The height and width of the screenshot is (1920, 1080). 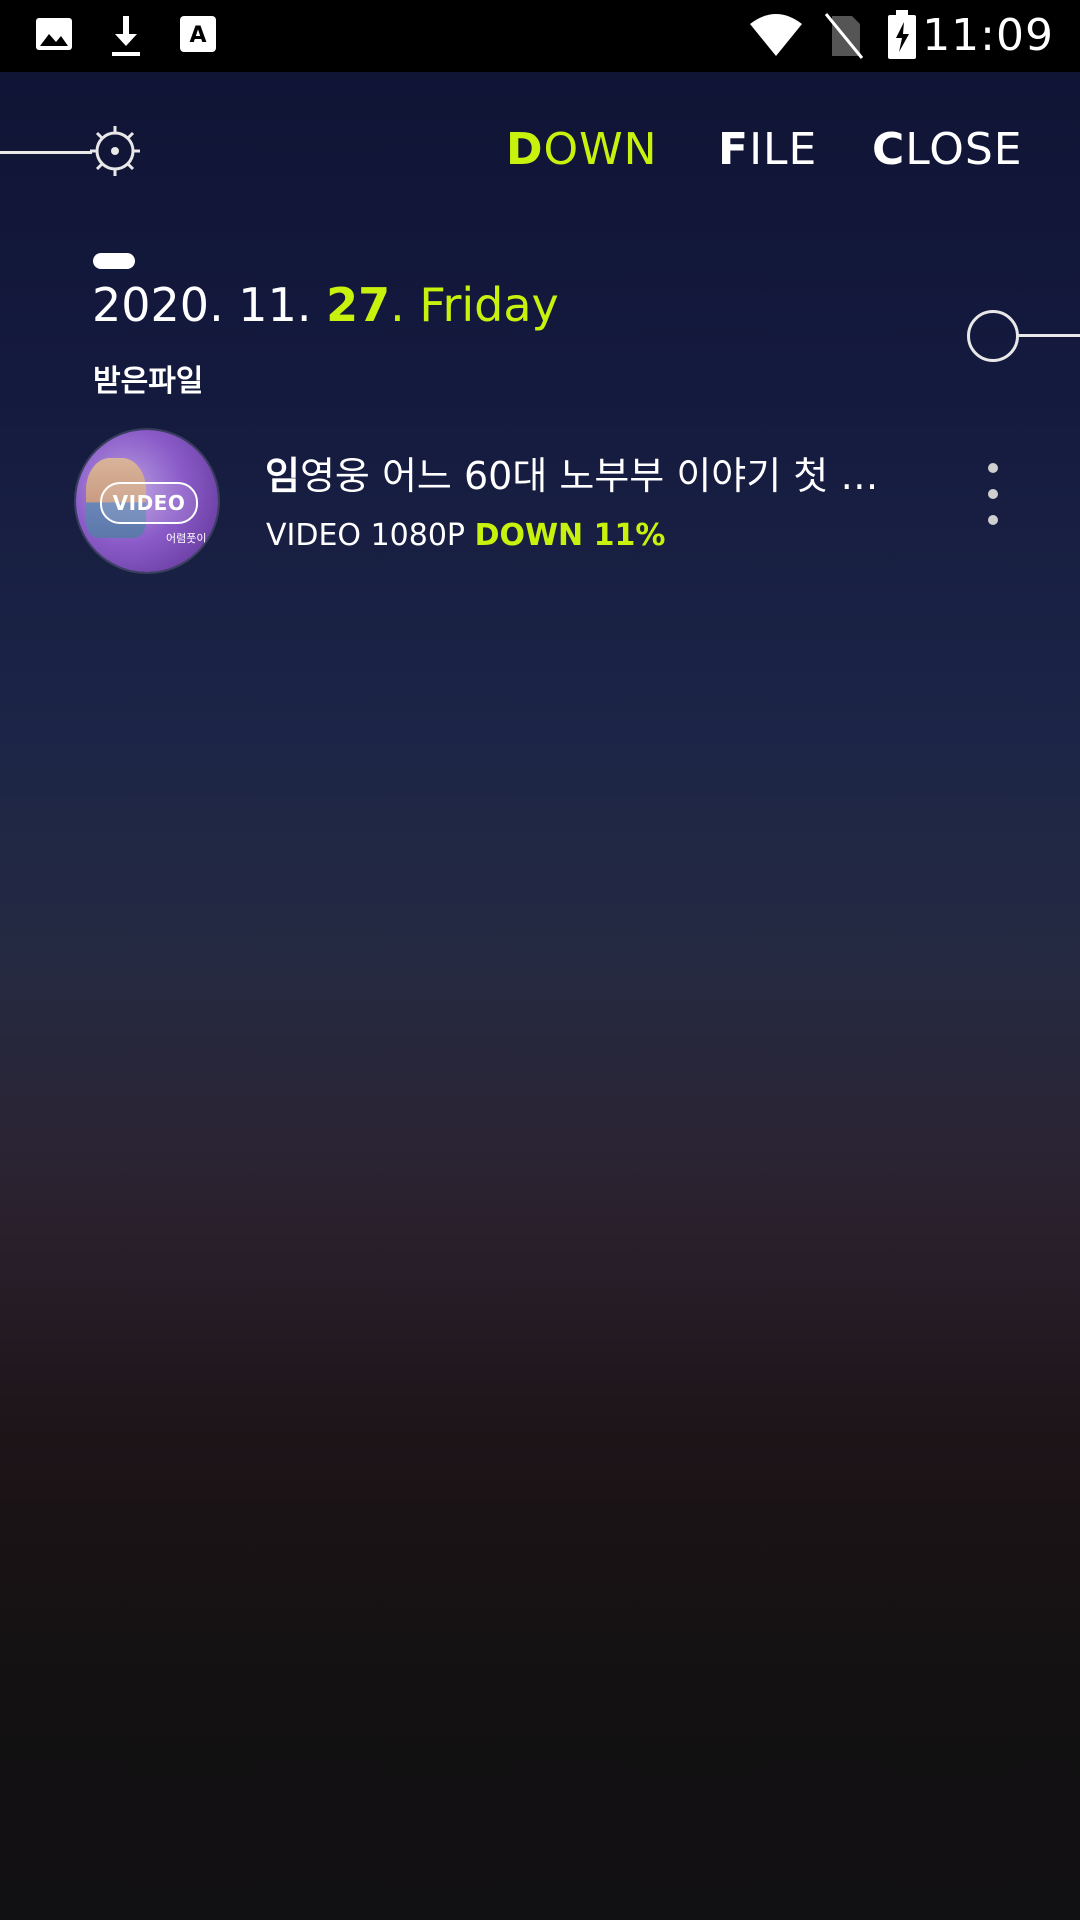 What do you see at coordinates (600, 149) in the screenshot?
I see `tab-down-label: OWN` at bounding box center [600, 149].